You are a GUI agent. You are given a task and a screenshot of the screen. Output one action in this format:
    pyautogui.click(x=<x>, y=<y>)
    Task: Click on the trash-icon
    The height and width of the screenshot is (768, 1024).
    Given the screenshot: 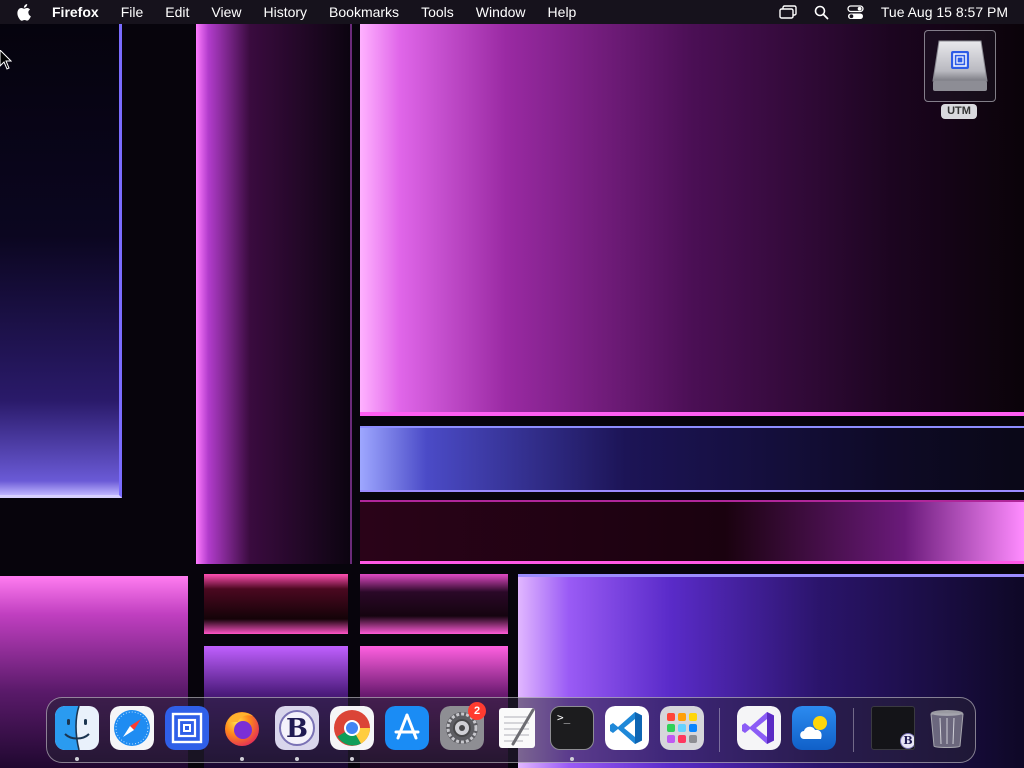 What is the action you would take?
    pyautogui.click(x=947, y=728)
    